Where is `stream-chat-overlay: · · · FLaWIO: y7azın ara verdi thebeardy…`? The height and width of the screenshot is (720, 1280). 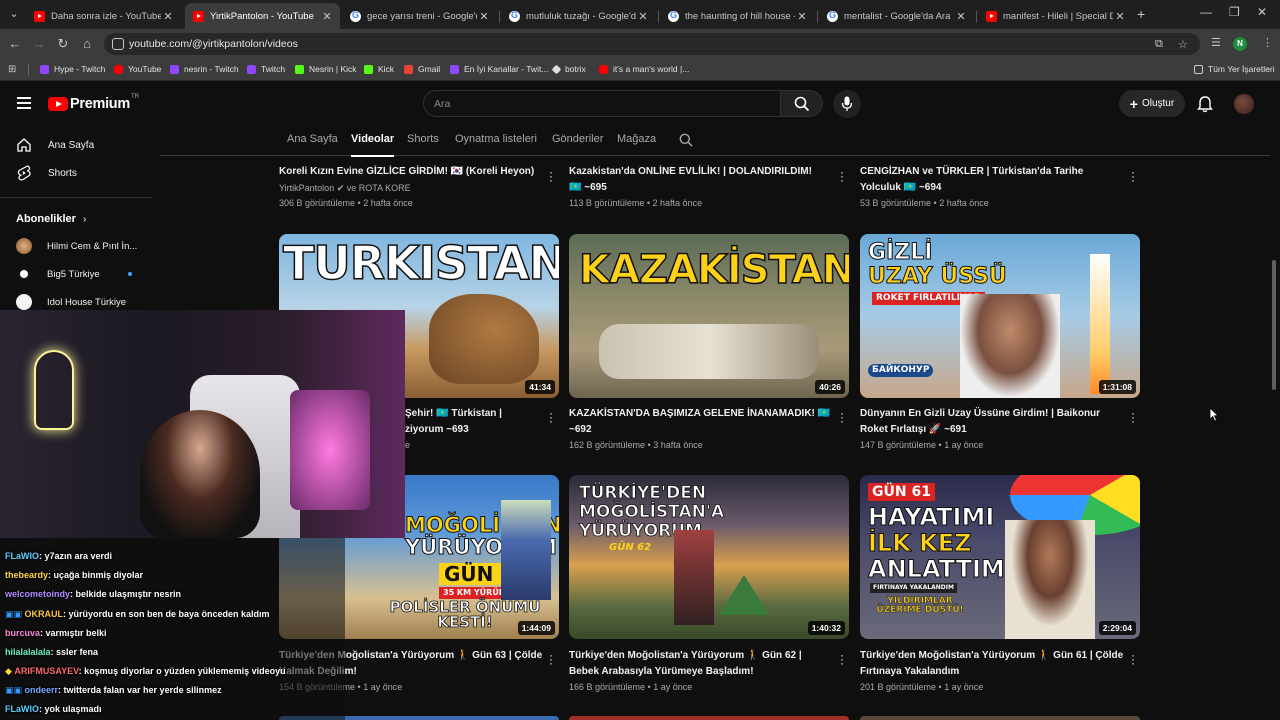
stream-chat-overlay: · · · FLaWIO: y7azın ara verdi thebeardy… is located at coordinates (172, 629).